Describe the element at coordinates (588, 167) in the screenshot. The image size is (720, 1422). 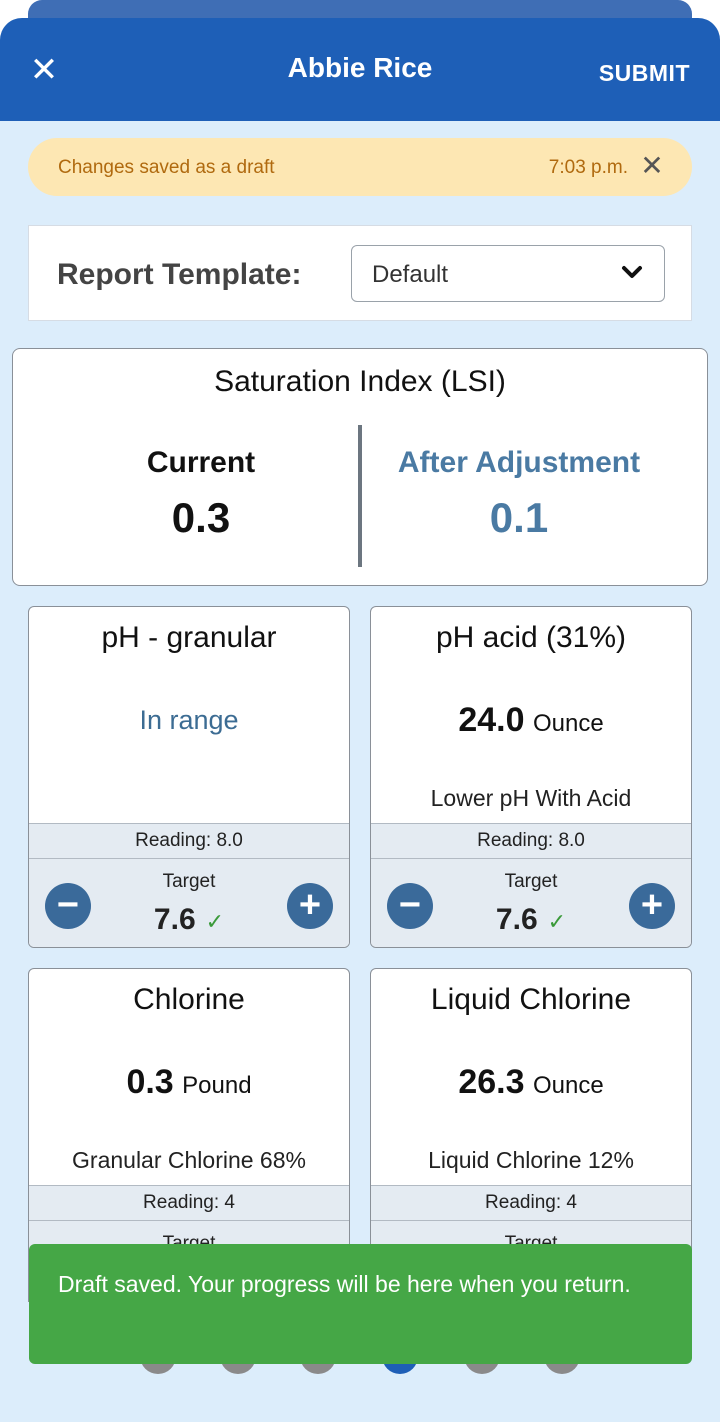
I see `draft-banner-time: 7:03 p.m.` at that location.